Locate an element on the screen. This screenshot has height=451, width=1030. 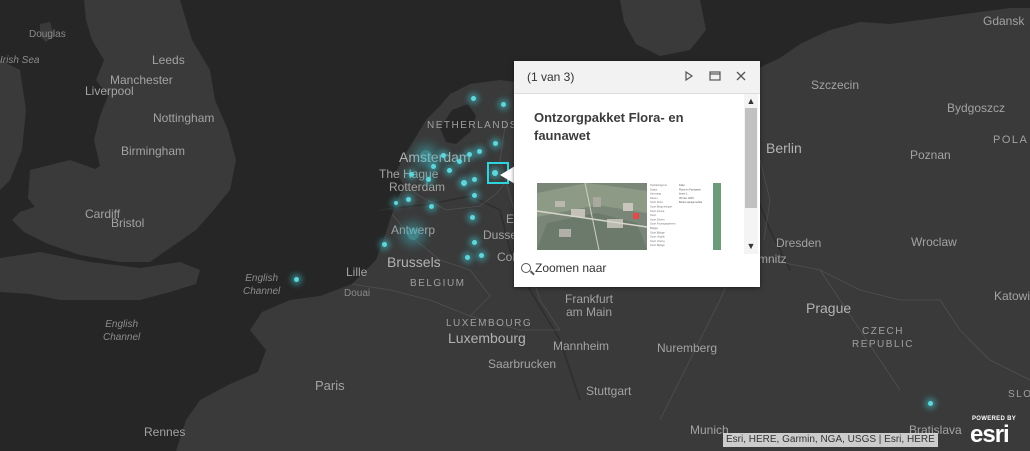
form-row-label: Soort Flora is located at coordinates (656, 202).